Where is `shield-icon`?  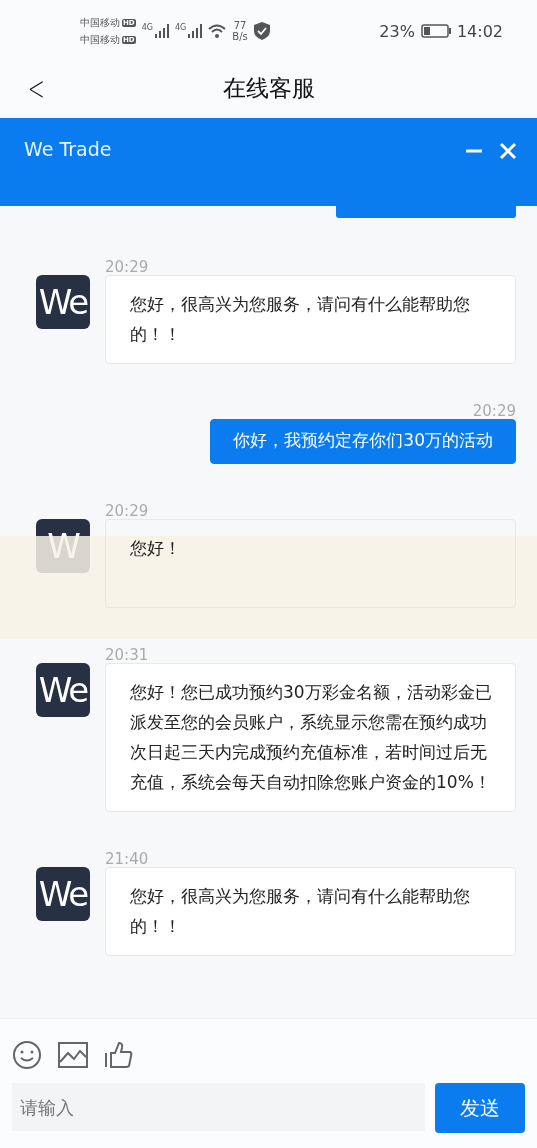 shield-icon is located at coordinates (261, 31).